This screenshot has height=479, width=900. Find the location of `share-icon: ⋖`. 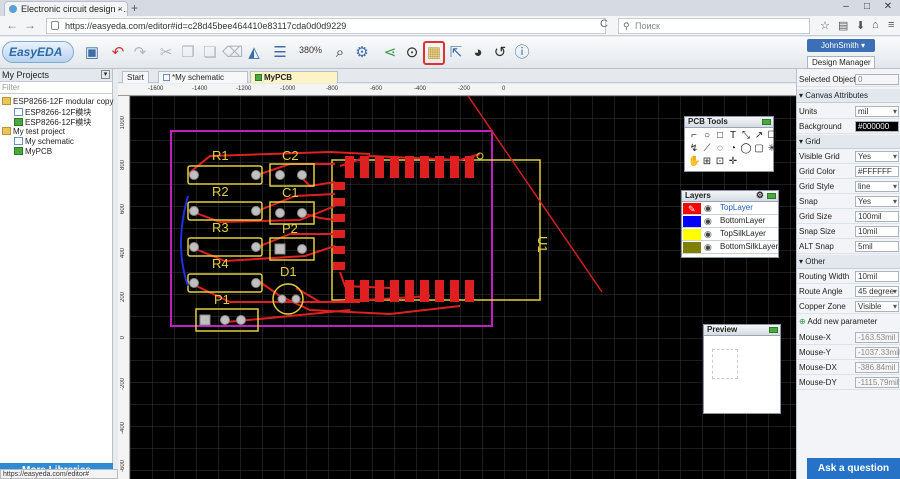

share-icon: ⋖ is located at coordinates (390, 53).